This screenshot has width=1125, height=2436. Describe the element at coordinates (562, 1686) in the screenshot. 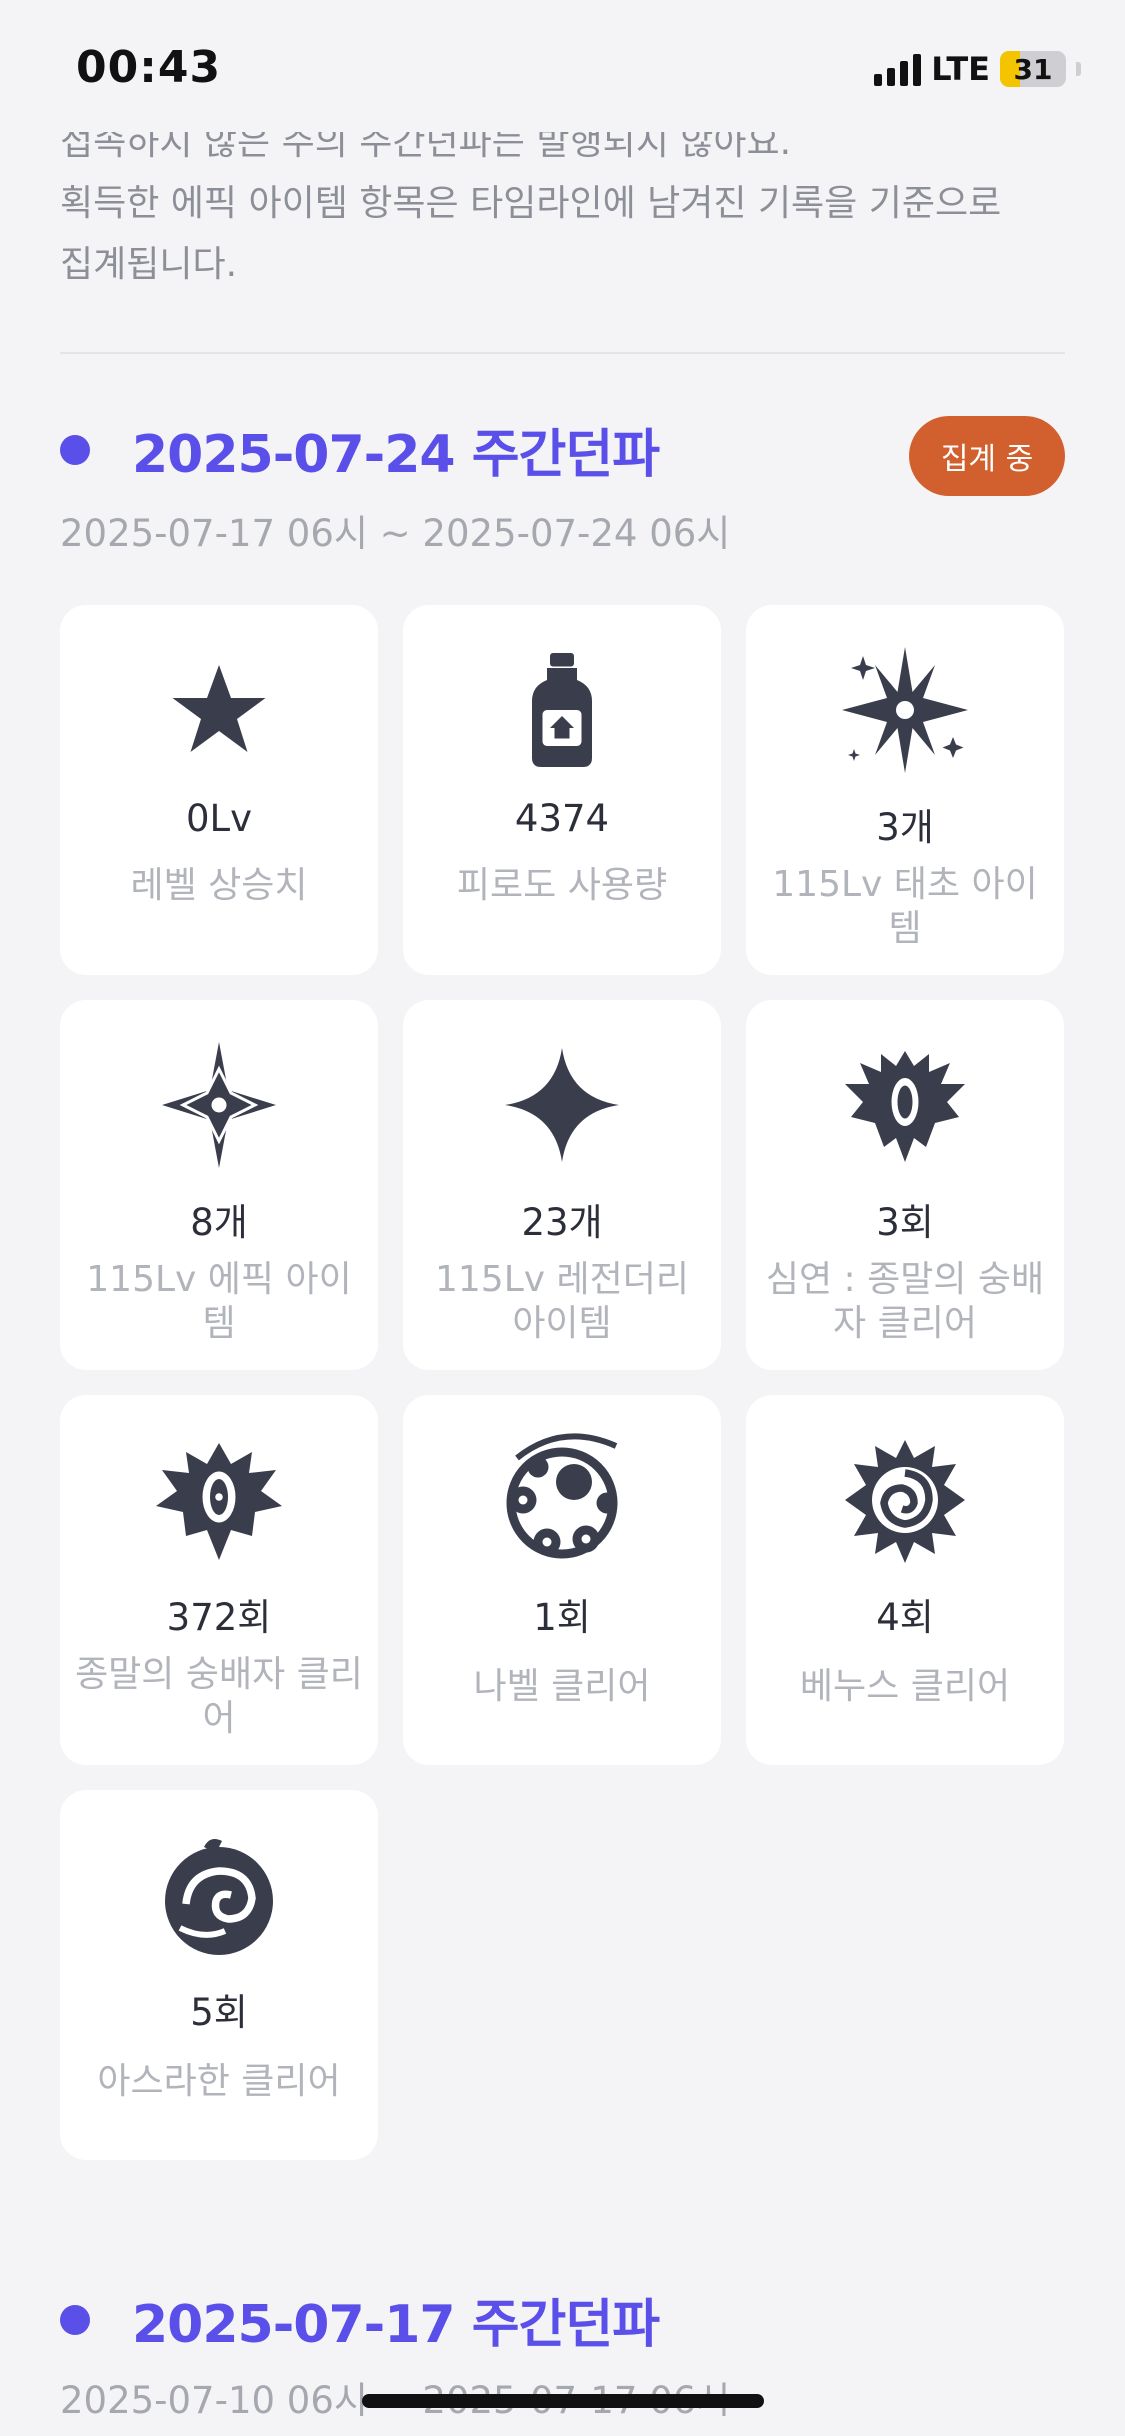

I see `stat-label: 나벨 클리어` at that location.